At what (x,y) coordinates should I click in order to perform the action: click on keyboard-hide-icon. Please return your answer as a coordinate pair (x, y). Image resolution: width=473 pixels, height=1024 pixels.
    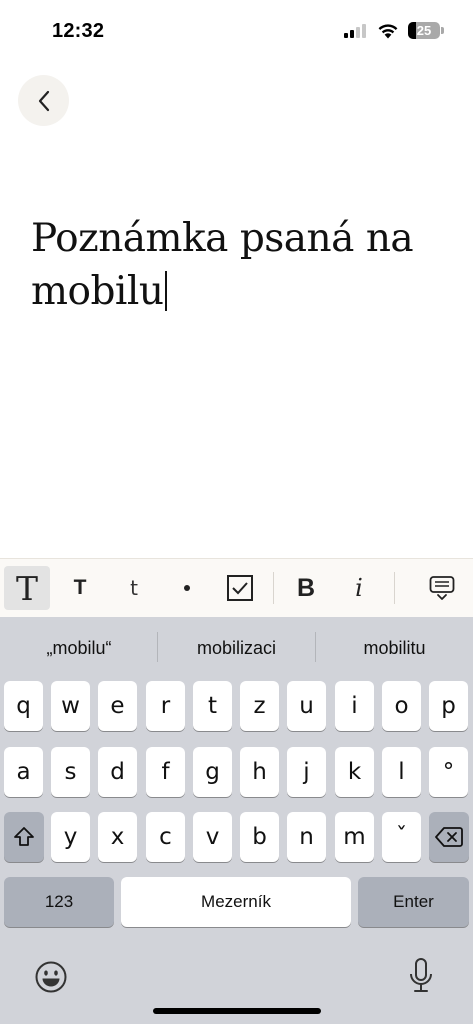
    Looking at the image, I should click on (442, 588).